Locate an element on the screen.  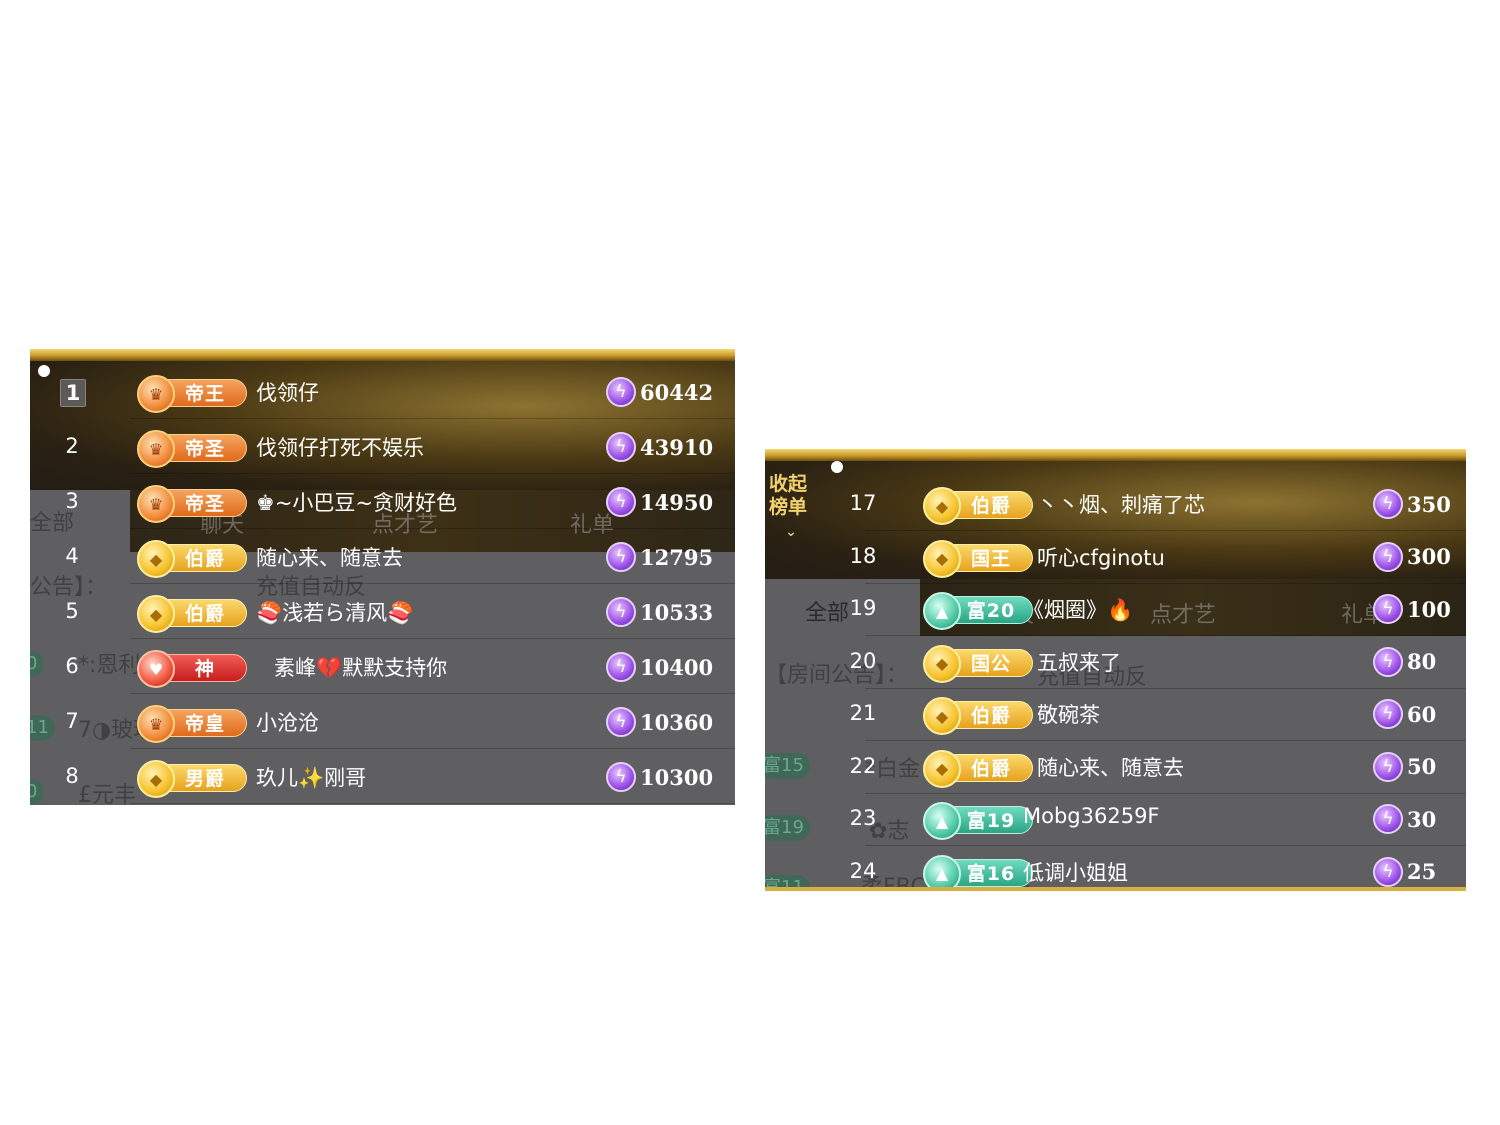
ranking-row: 5 伯爵 ◆ 🍣浅若ら清风🍣 ϟ 10533 is located at coordinates (382, 612).